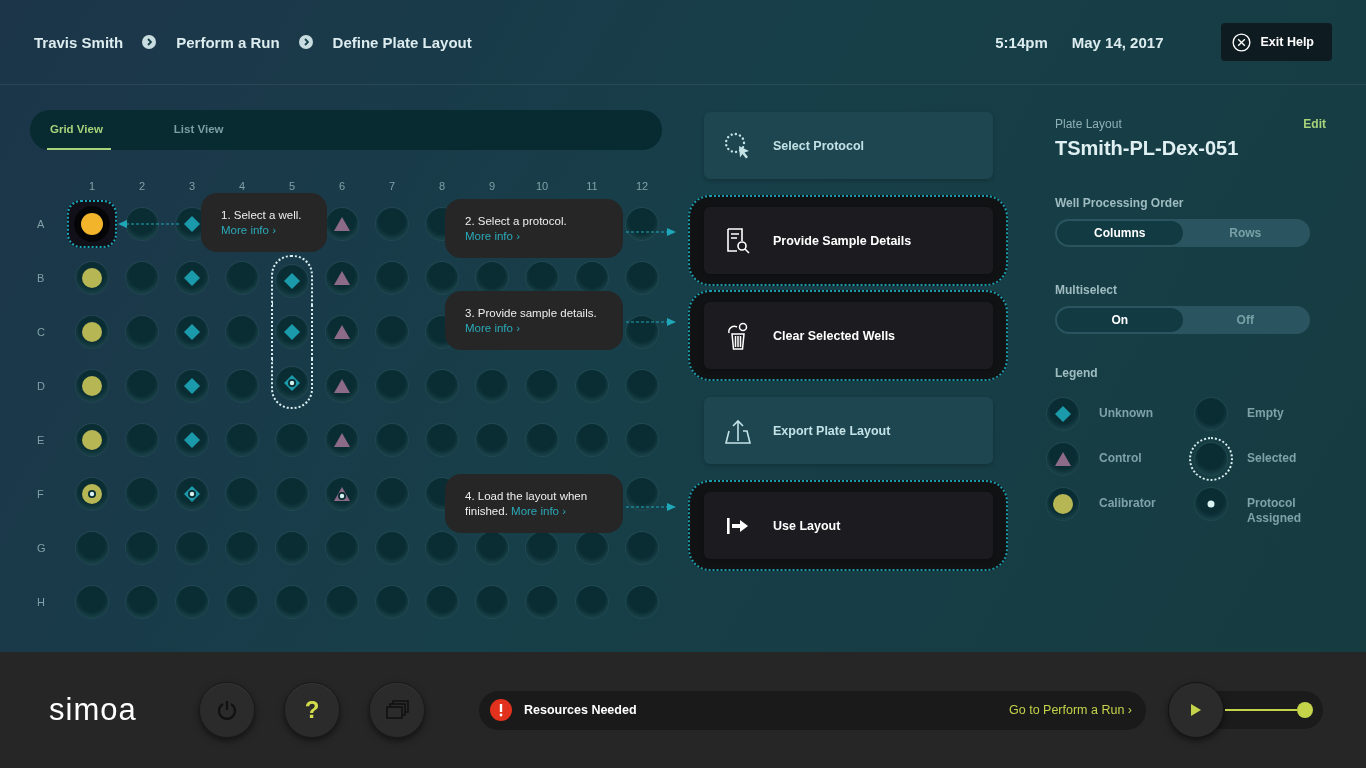 This screenshot has height=768, width=1366. Describe the element at coordinates (41, 602) in the screenshot. I see `row-label: H` at that location.